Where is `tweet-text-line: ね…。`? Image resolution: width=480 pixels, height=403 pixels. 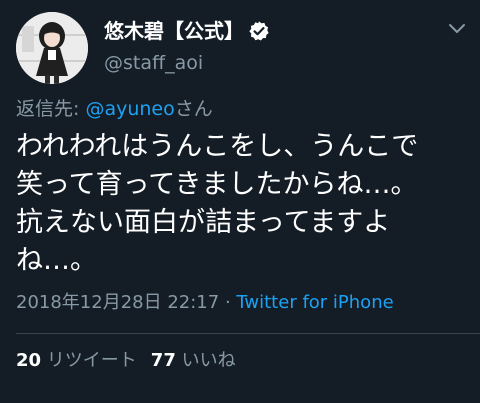
tweet-text-line: ね…。 is located at coordinates (56, 260).